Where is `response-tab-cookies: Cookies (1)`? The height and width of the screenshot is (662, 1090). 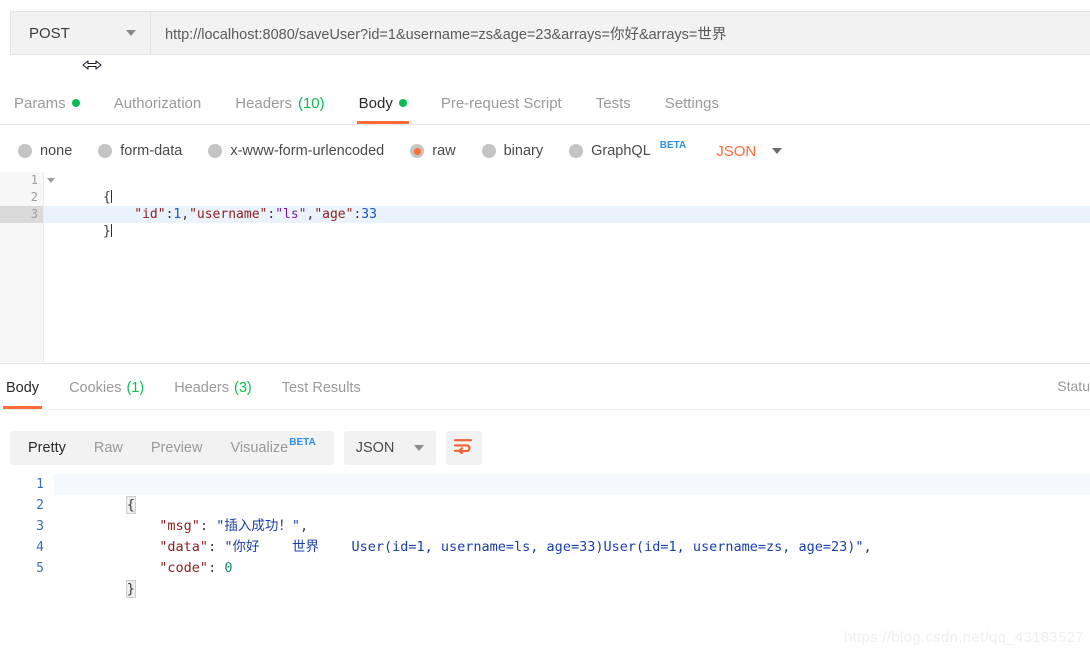 response-tab-cookies: Cookies (1) is located at coordinates (106, 386).